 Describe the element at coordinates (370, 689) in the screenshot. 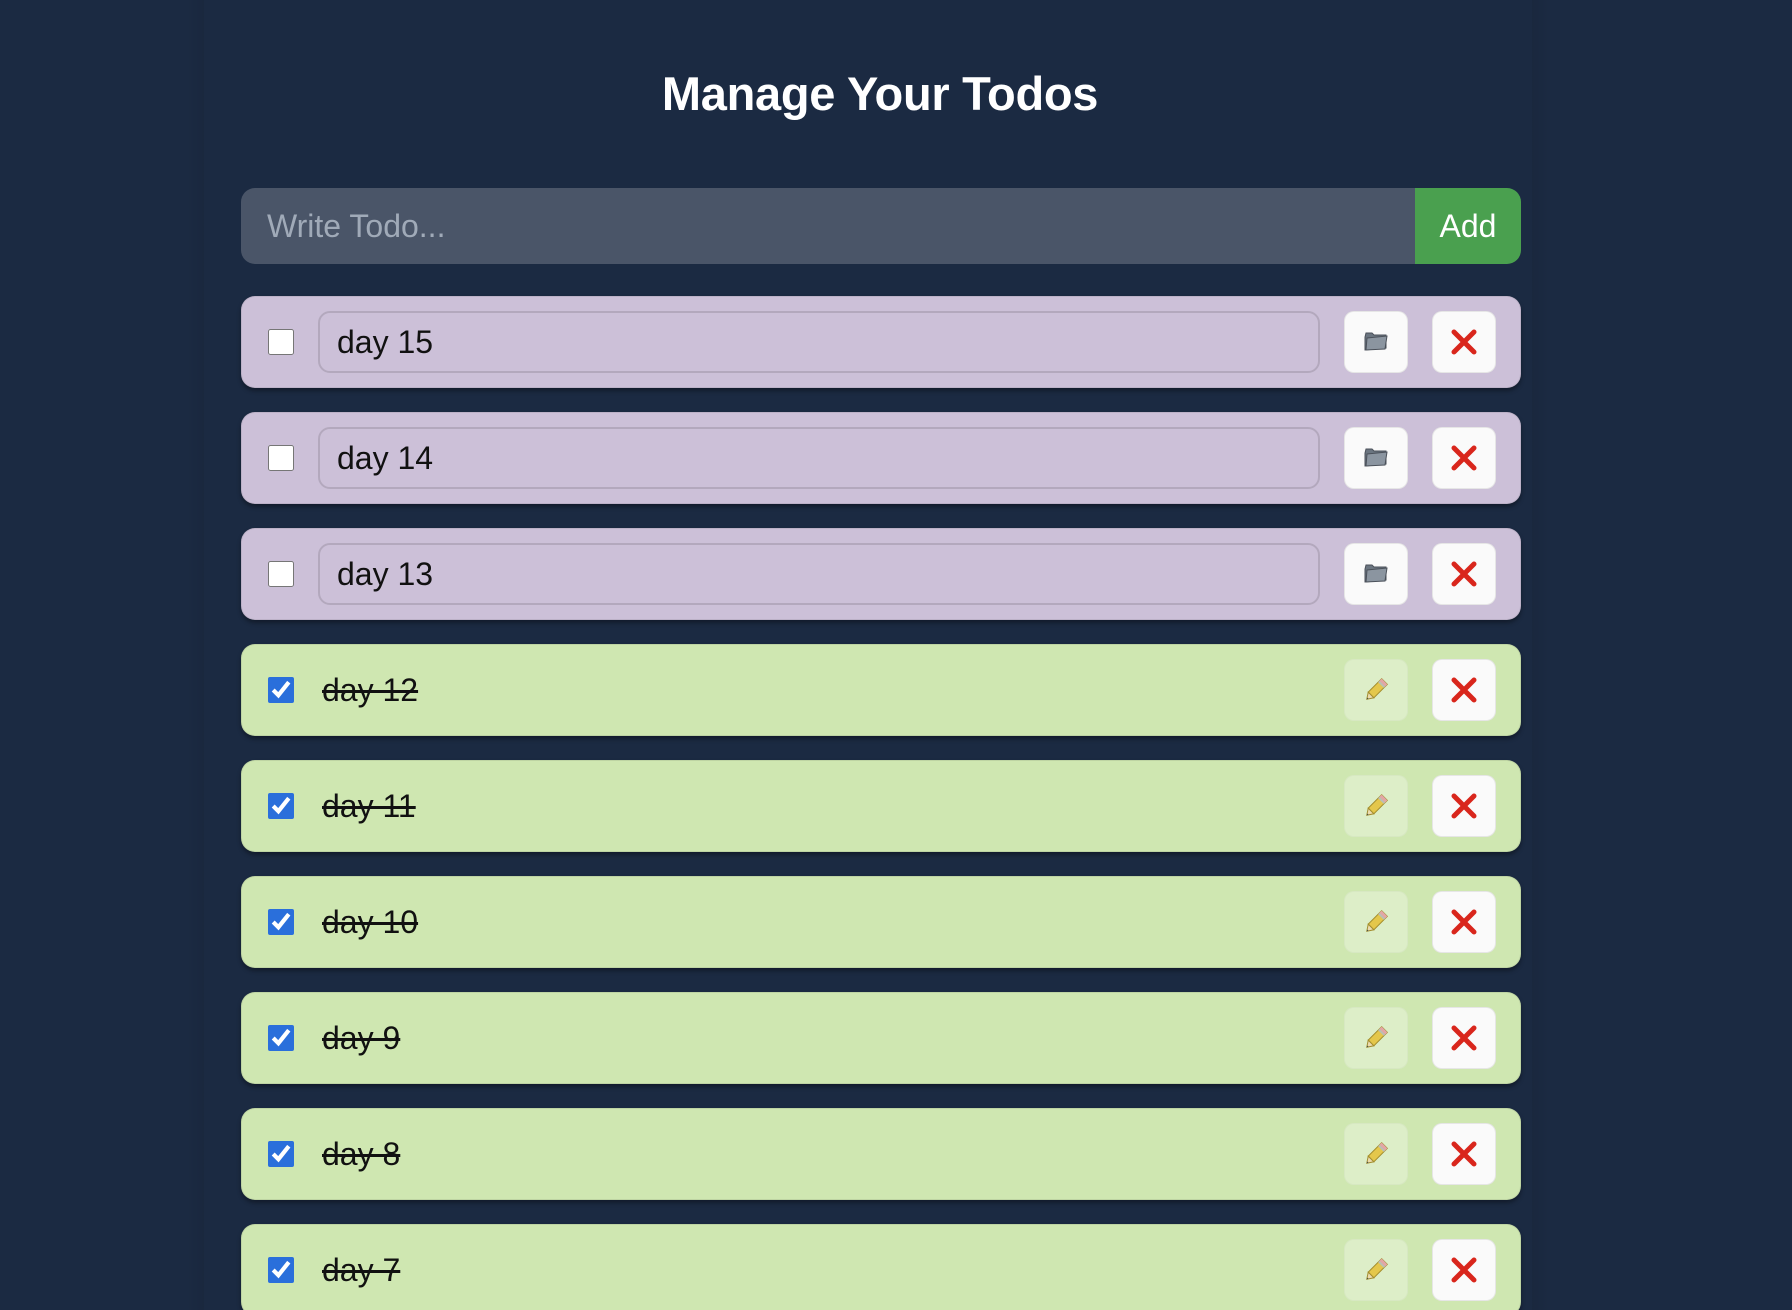

I see `todo-text: day 12` at that location.